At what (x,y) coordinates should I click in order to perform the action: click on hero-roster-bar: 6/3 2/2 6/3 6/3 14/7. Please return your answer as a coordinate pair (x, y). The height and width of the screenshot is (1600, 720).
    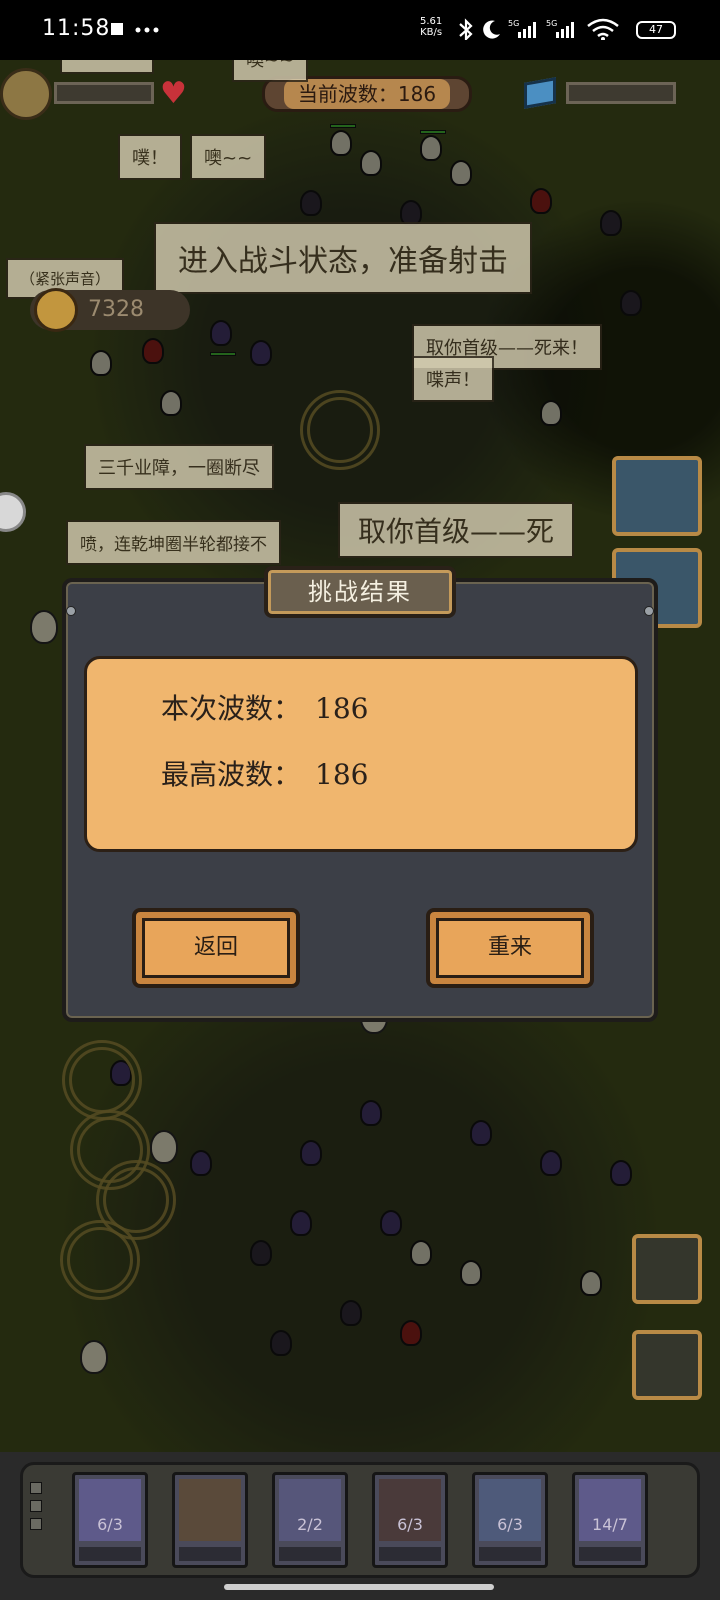
    Looking at the image, I should click on (360, 1526).